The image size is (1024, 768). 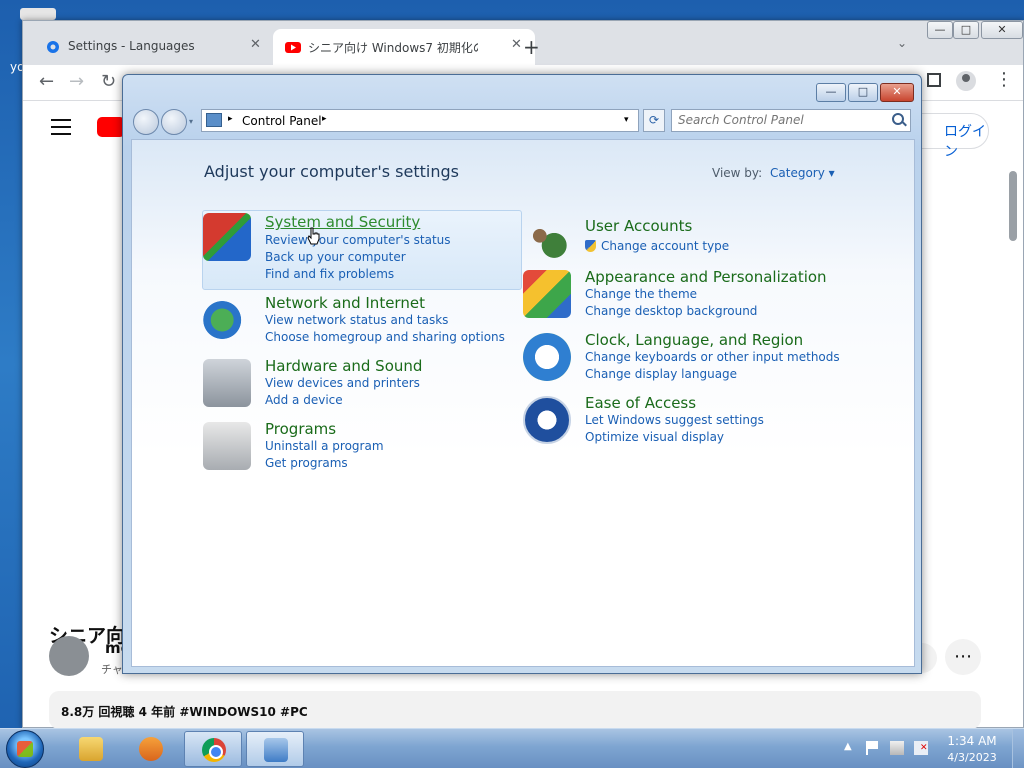 What do you see at coordinates (300, 429) in the screenshot?
I see `category-title: Programs` at bounding box center [300, 429].